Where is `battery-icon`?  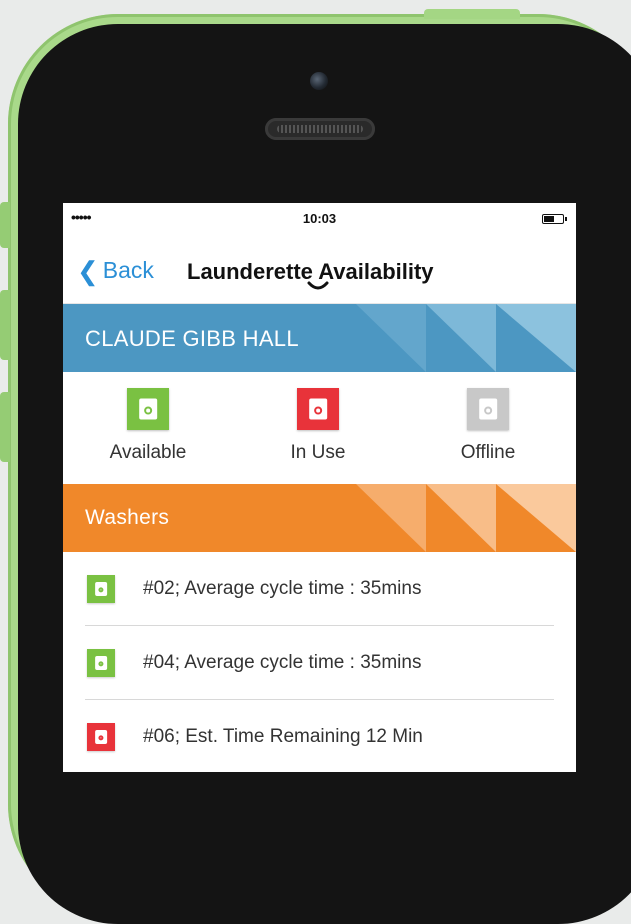
battery-icon is located at coordinates (554, 219).